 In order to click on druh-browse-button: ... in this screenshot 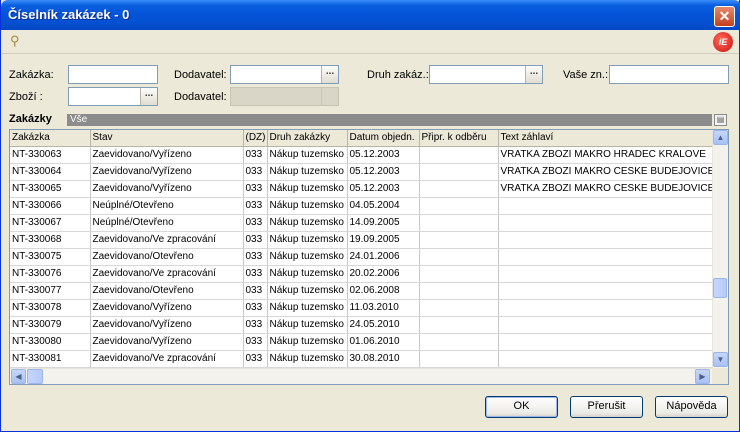, I will do `click(533, 74)`.